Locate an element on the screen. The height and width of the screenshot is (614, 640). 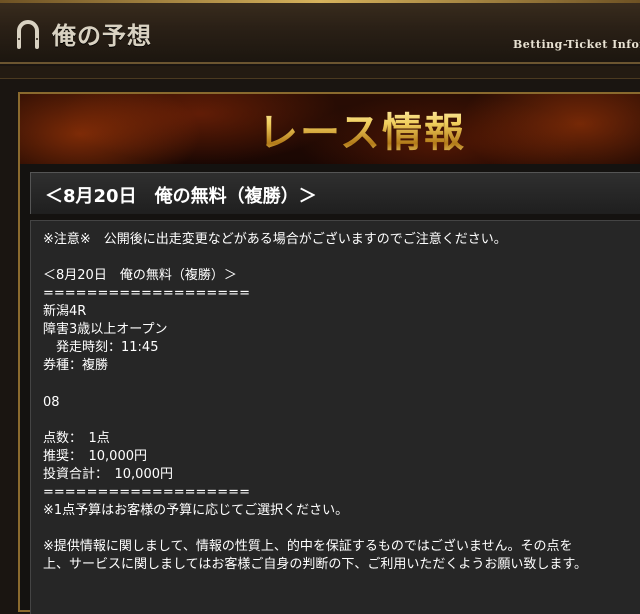
total-investment: 投資合計： 10,000円 is located at coordinates (108, 474).